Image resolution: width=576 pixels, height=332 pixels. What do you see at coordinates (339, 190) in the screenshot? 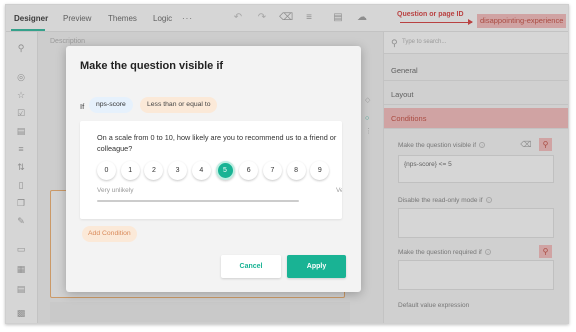
I see `rating-max-label: Ve` at bounding box center [339, 190].